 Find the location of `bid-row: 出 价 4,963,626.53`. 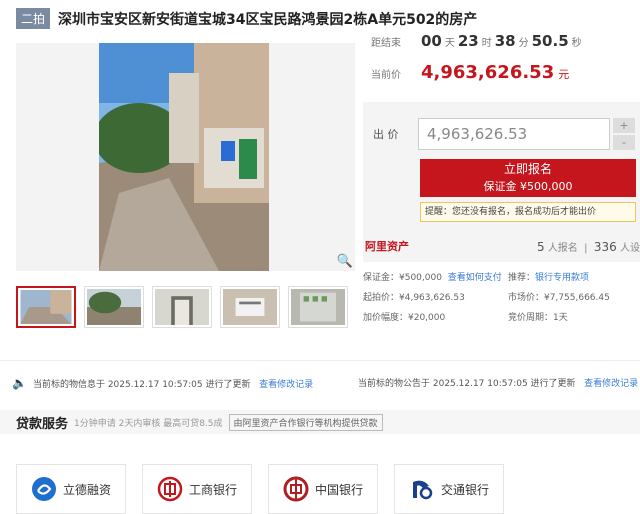

bid-row: 出 价 4,963,626.53 is located at coordinates (491, 134).